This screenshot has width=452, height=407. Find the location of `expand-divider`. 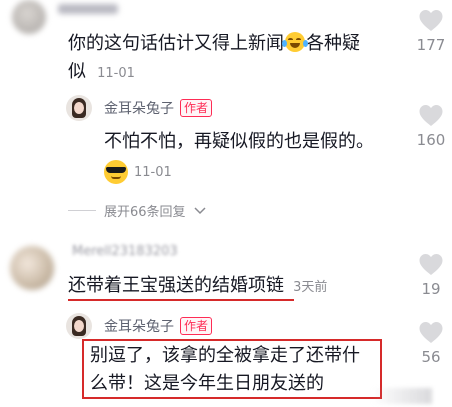

expand-divider is located at coordinates (82, 210).